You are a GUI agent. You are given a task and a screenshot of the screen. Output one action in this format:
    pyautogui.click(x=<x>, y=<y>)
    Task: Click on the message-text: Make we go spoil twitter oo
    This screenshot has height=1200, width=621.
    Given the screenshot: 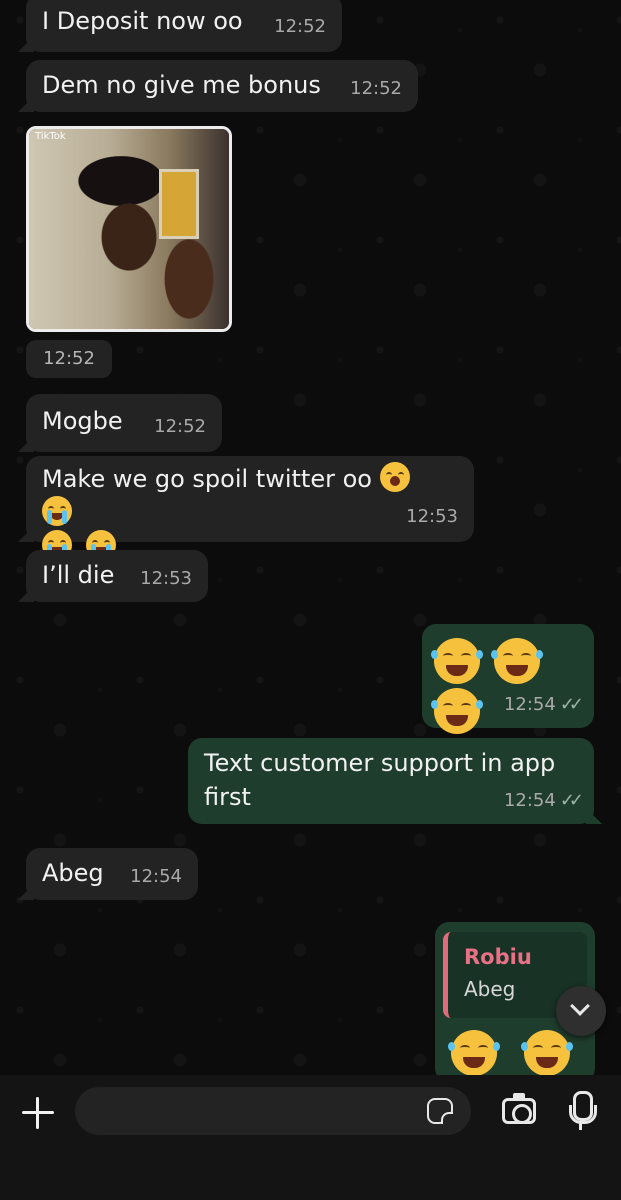 What is the action you would take?
    pyautogui.click(x=207, y=479)
    